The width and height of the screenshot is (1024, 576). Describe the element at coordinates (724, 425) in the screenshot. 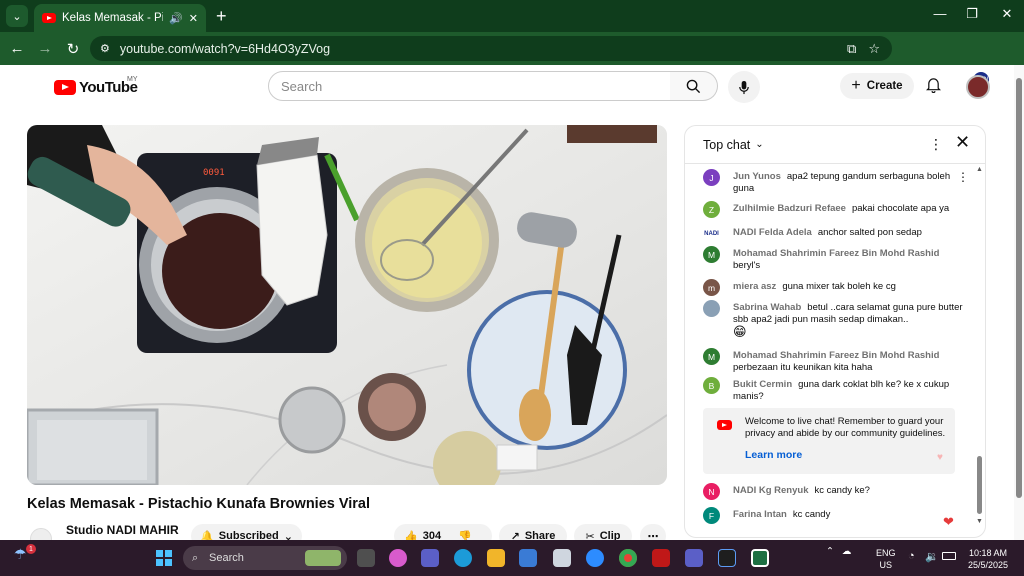

I see `youtube-logo-icon` at that location.